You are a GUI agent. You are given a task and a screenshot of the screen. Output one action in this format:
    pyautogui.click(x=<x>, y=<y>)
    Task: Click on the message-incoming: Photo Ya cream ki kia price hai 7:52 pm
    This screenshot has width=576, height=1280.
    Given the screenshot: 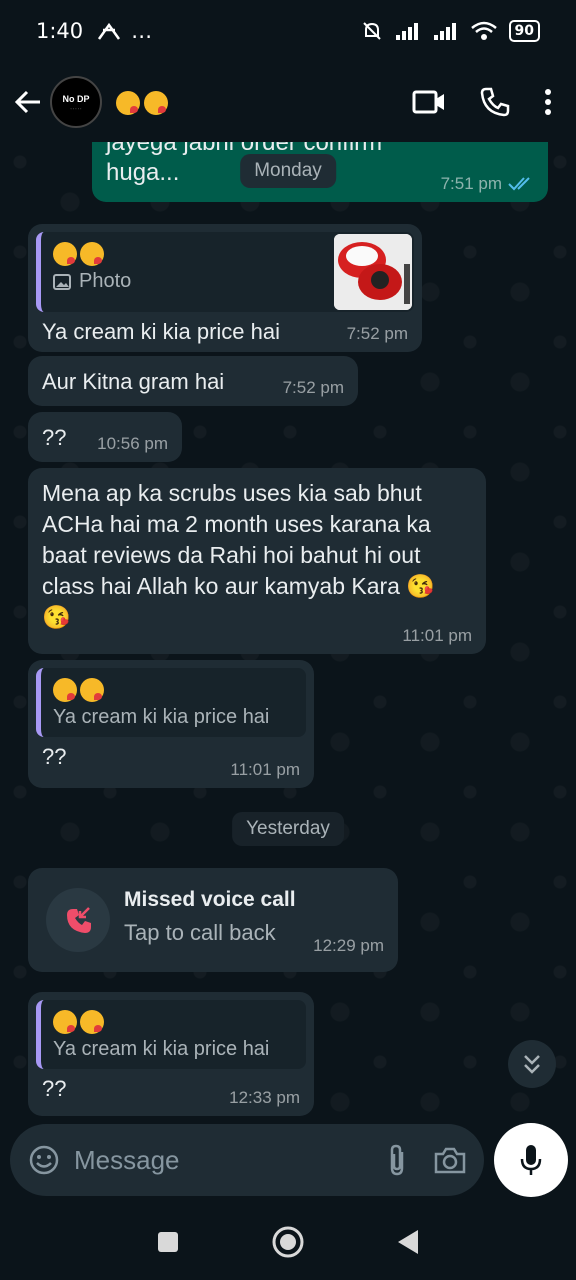 What is the action you would take?
    pyautogui.click(x=225, y=288)
    